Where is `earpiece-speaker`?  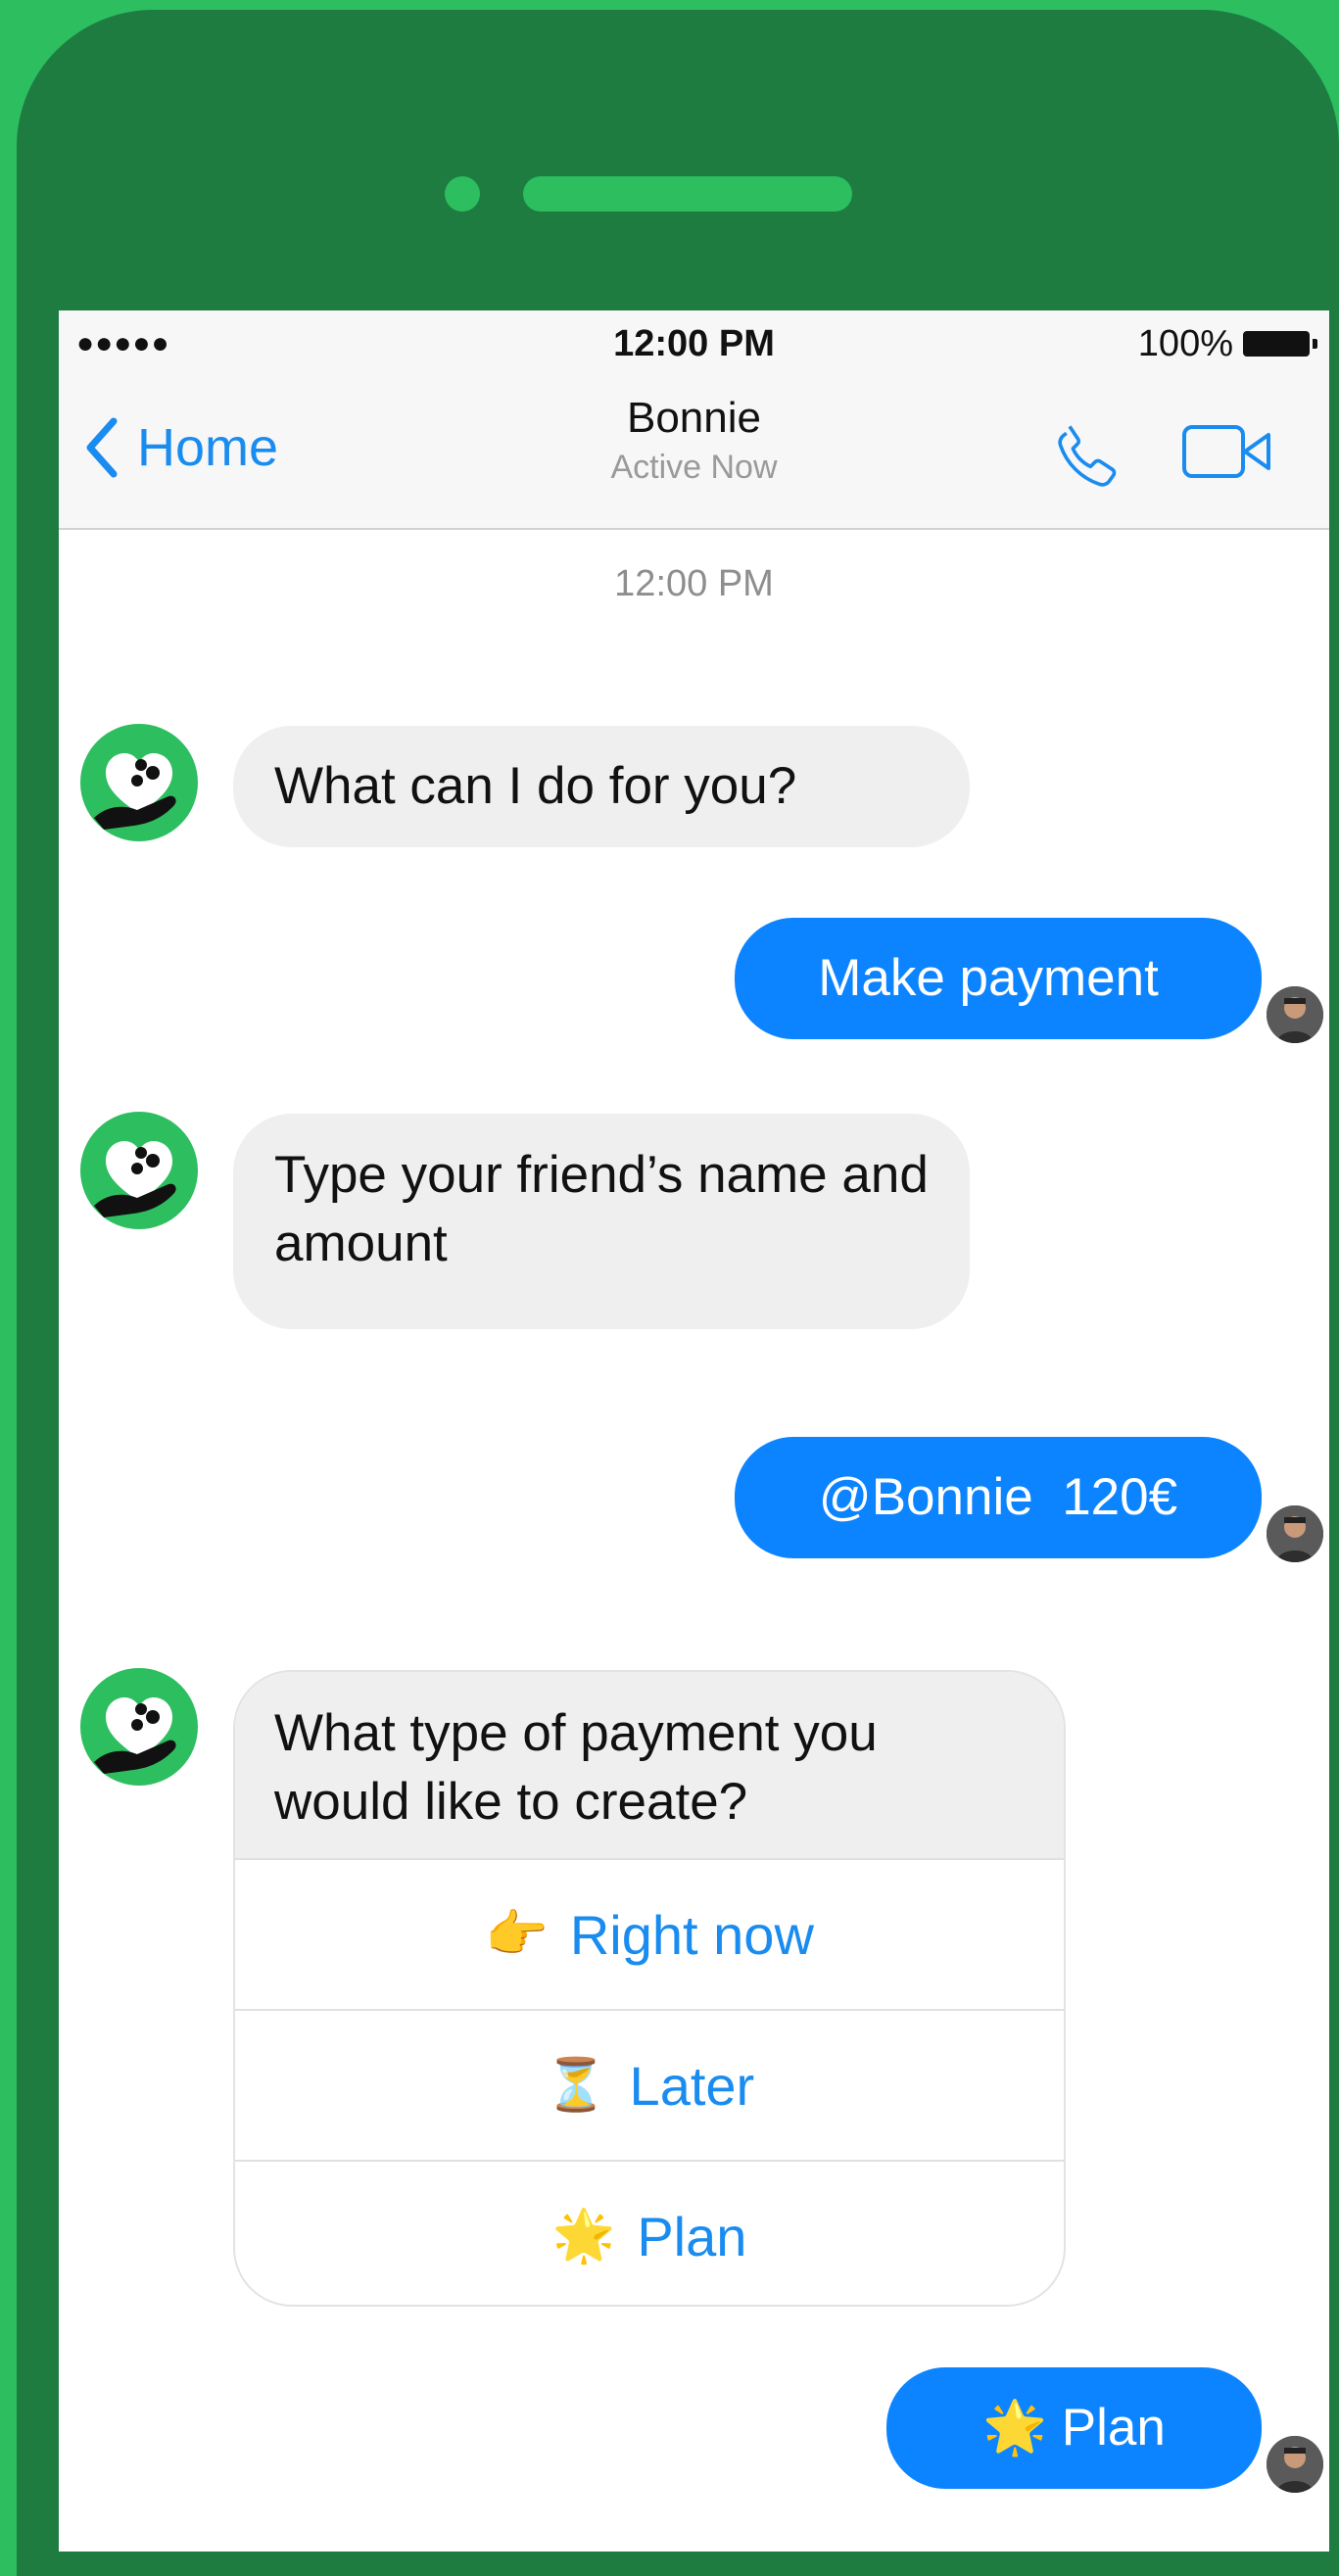
earpiece-speaker is located at coordinates (687, 194).